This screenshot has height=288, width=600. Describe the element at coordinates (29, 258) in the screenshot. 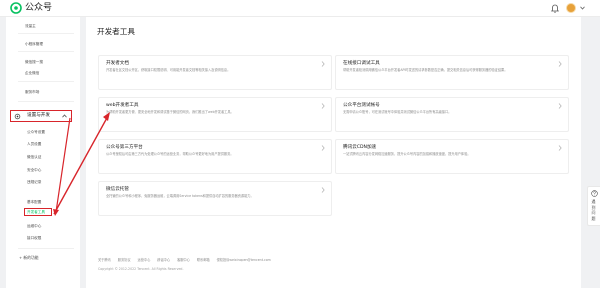

I see `new-function-button: + 新的功能` at that location.